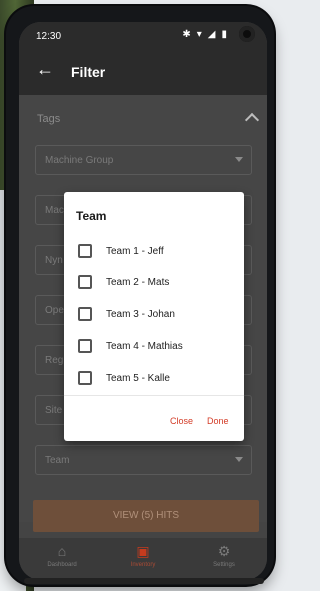  Describe the element at coordinates (54, 360) in the screenshot. I see `field-label: Reg` at that location.